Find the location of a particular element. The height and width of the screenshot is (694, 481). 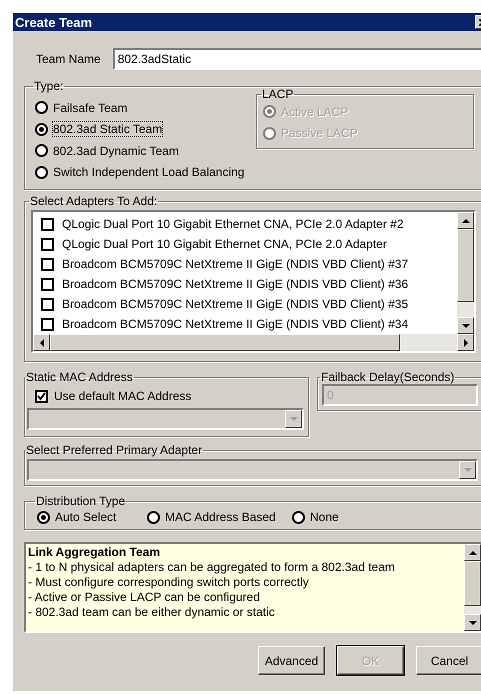

radio-label: None is located at coordinates (324, 517).